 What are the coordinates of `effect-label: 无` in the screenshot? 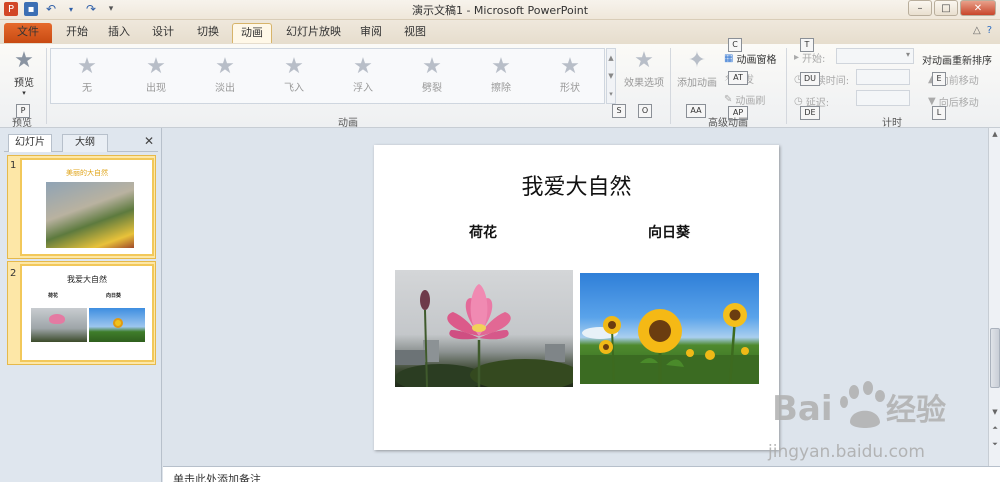 It's located at (87, 88).